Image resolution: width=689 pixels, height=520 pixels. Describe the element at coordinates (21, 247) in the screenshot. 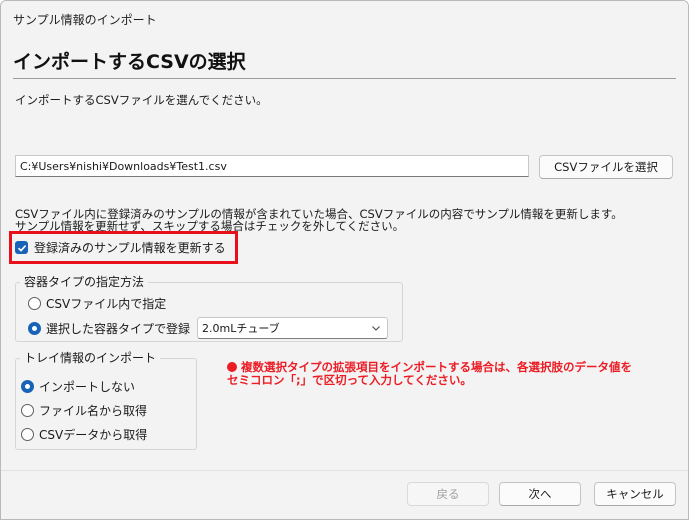

I see `checkbox-checked-icon` at that location.